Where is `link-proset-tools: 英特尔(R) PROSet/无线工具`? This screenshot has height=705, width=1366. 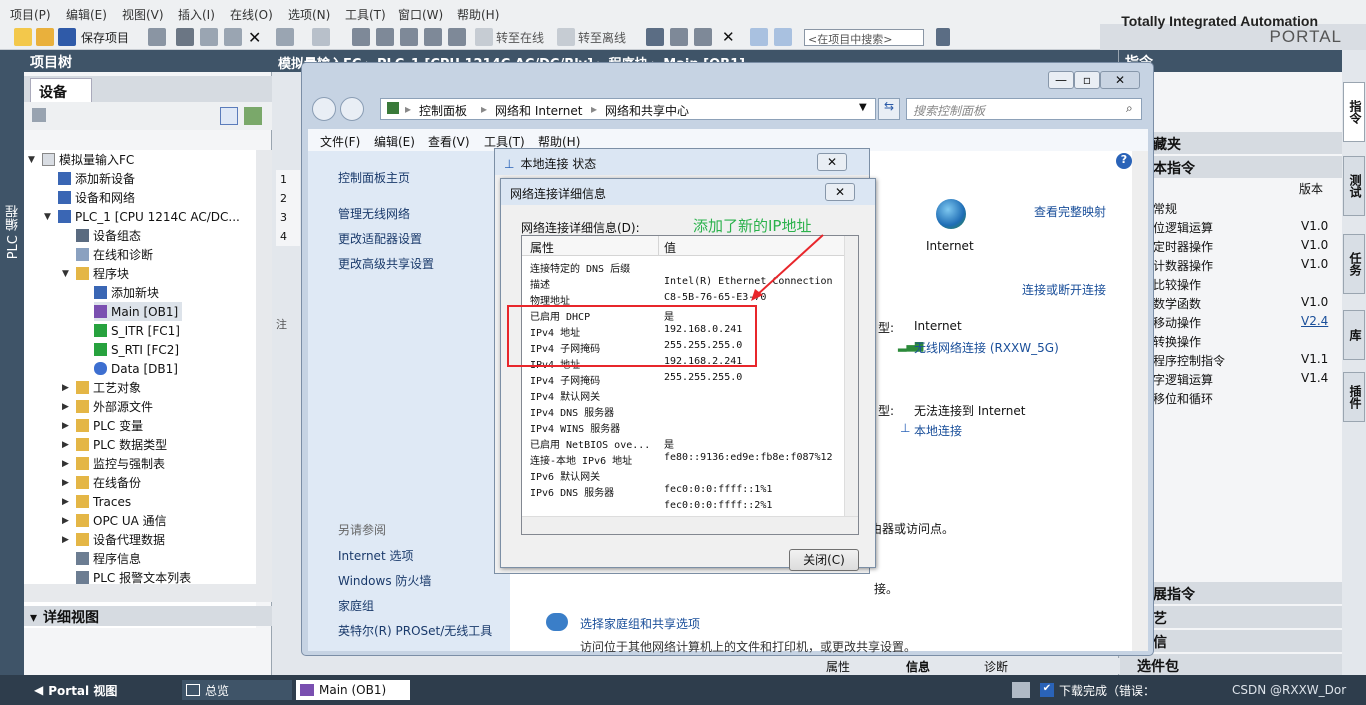 link-proset-tools: 英特尔(R) PROSet/无线工具 is located at coordinates (415, 630).